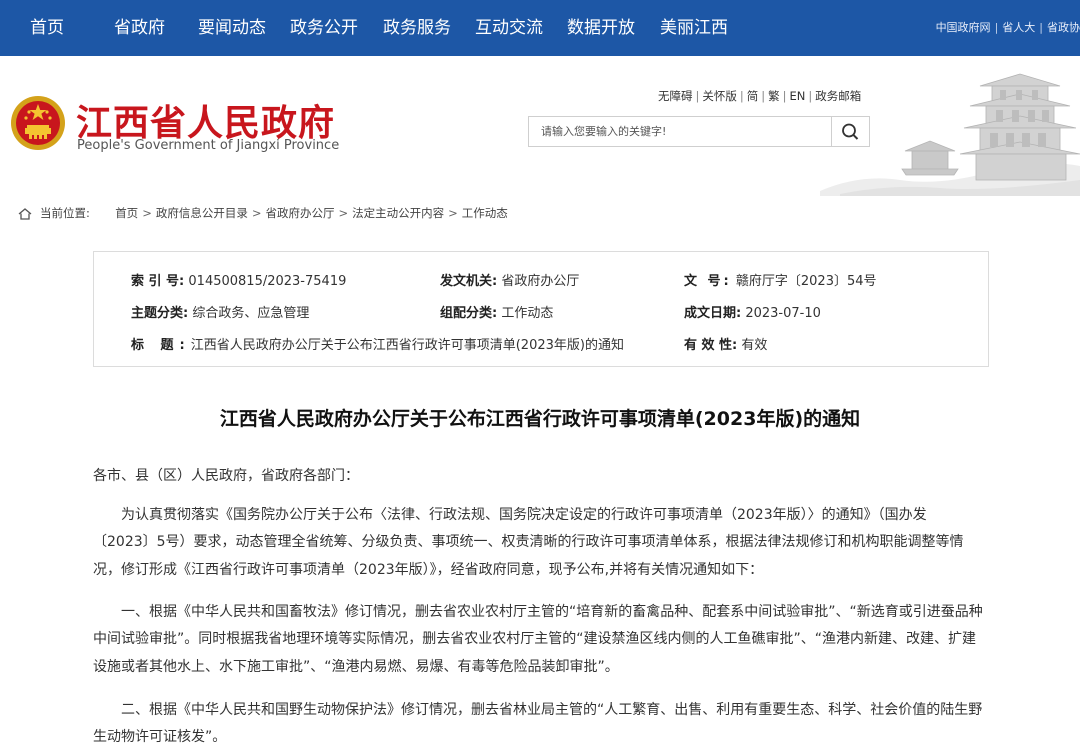  I want to click on document-title: 江西省人民政府办公厅关于公布江西省行政许可事项清单(2023年版)的通知, so click(540, 419).